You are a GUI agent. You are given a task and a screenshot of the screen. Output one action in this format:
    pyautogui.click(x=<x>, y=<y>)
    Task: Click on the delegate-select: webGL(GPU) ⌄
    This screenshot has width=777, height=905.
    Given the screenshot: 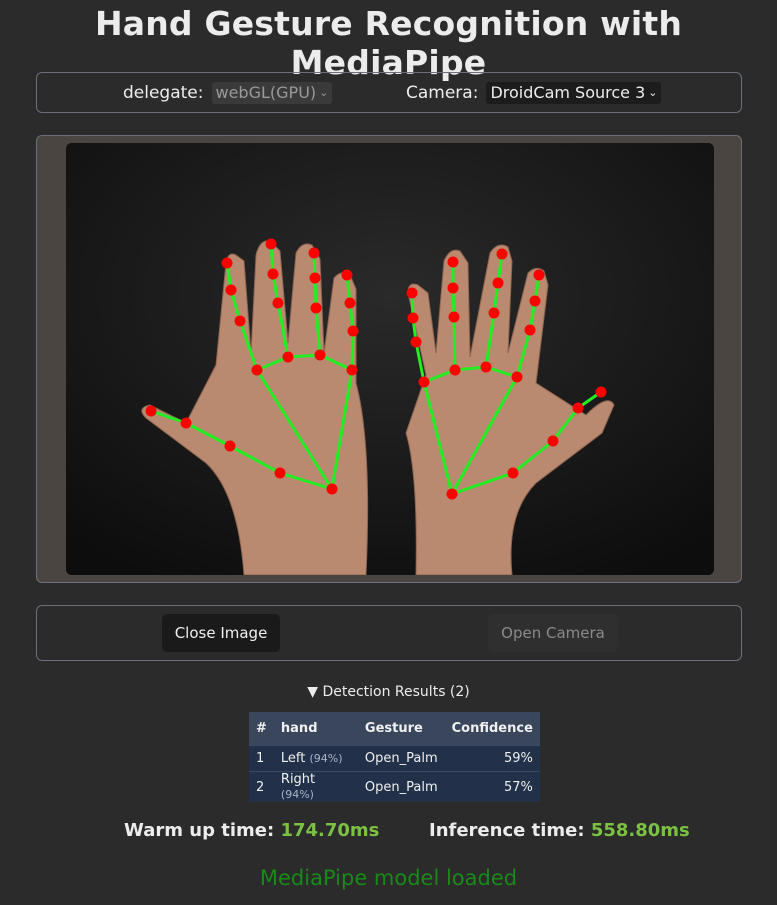 What is the action you would take?
    pyautogui.click(x=272, y=93)
    